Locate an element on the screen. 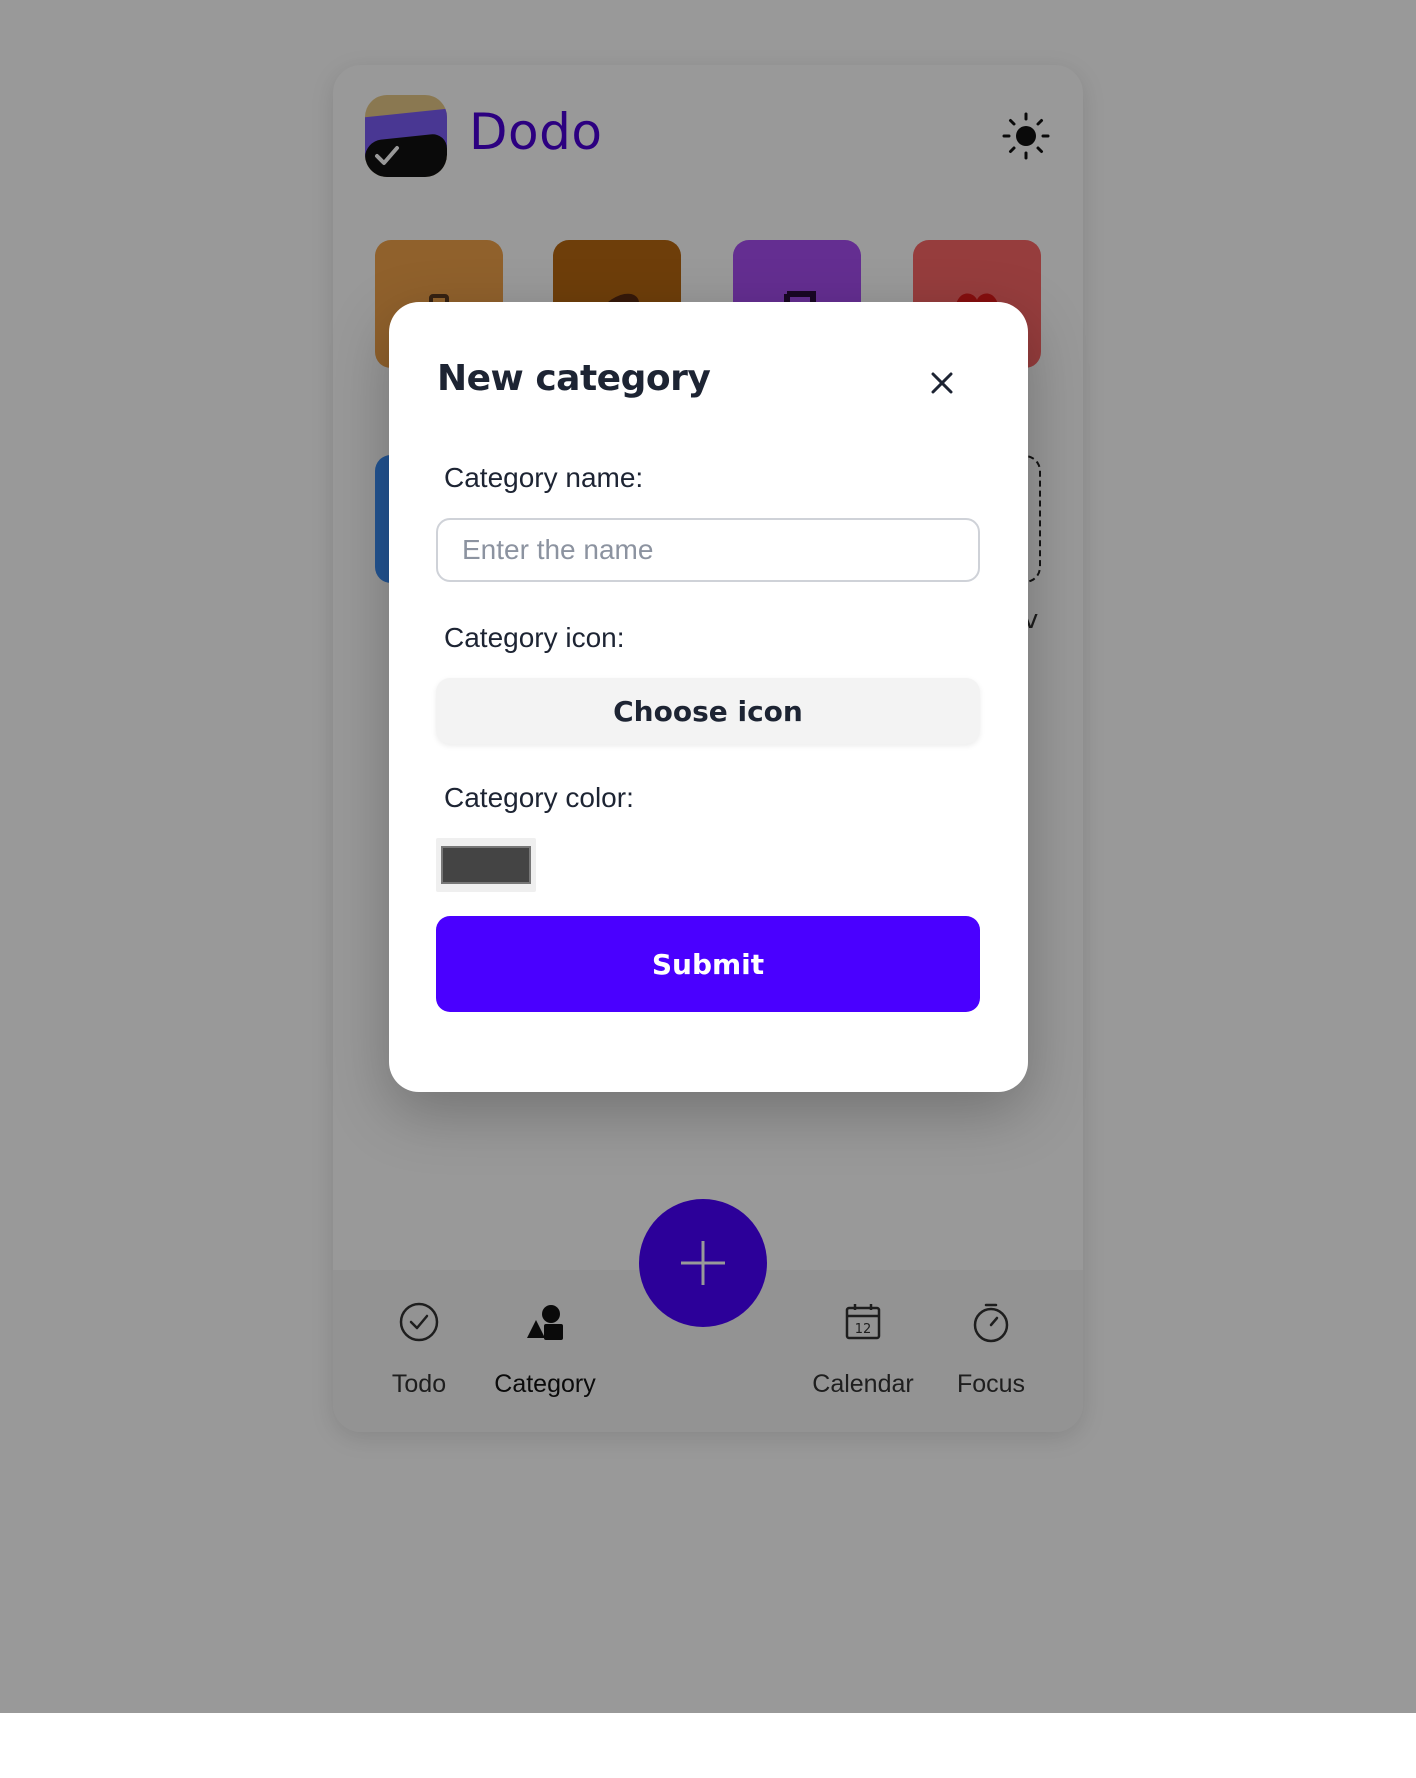 This screenshot has height=1778, width=1416. category-name-label: Category name: is located at coordinates (544, 477).